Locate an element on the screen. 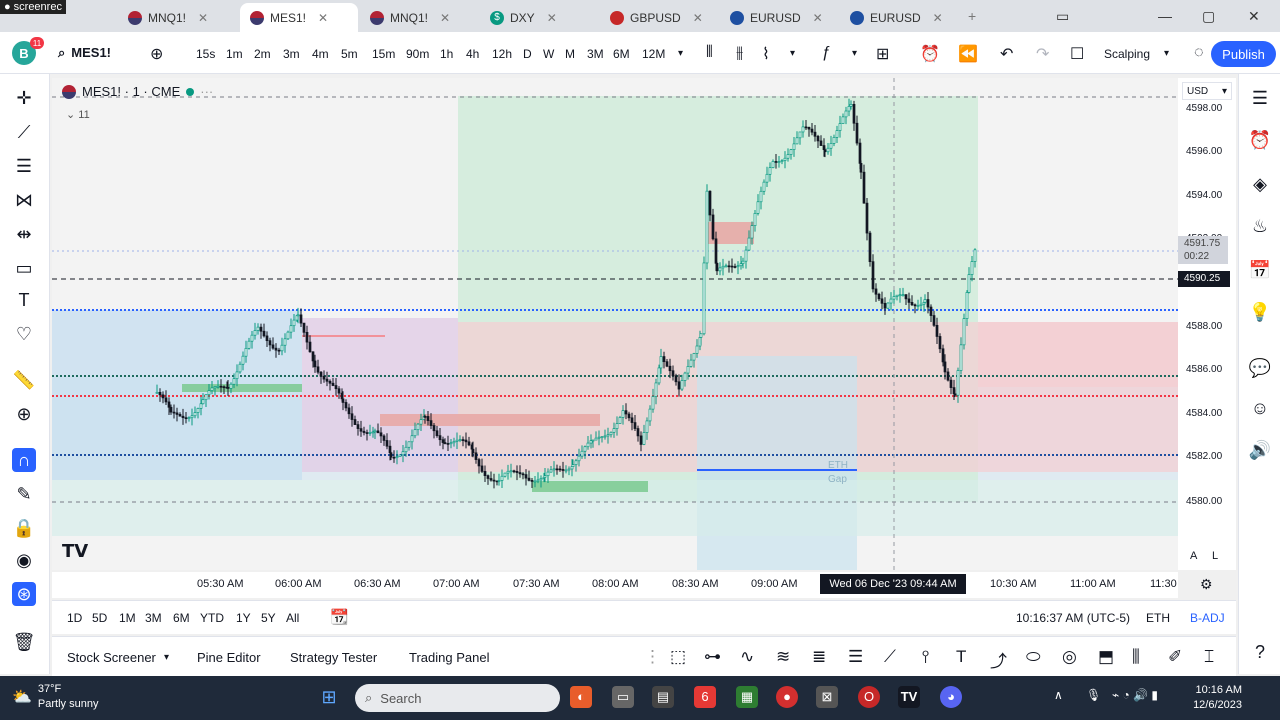 The width and height of the screenshot is (1280, 720). projection-icon: ⇹ is located at coordinates (24, 234).